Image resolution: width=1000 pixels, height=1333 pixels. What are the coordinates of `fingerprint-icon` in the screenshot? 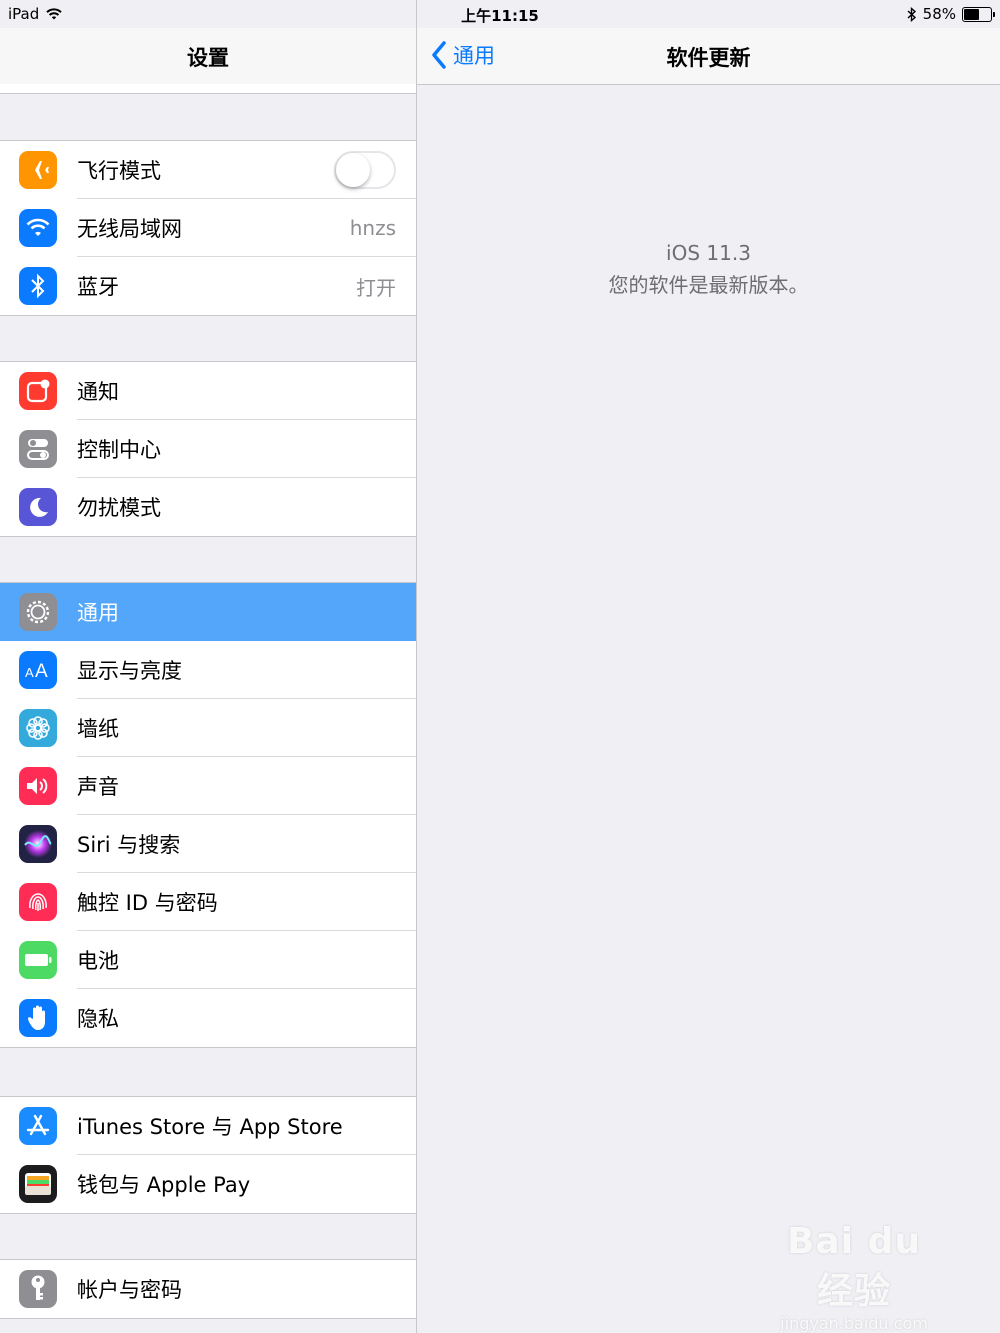 It's located at (38, 902).